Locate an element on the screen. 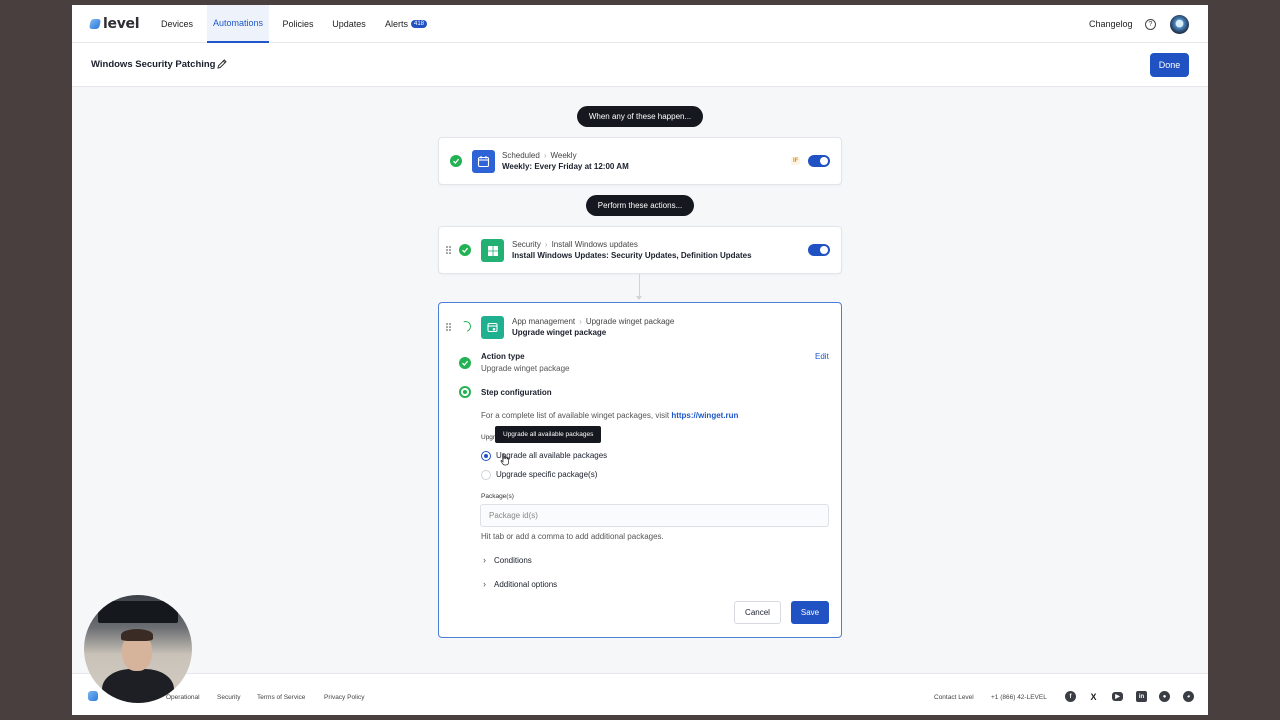  if-badge: IF is located at coordinates (796, 161).